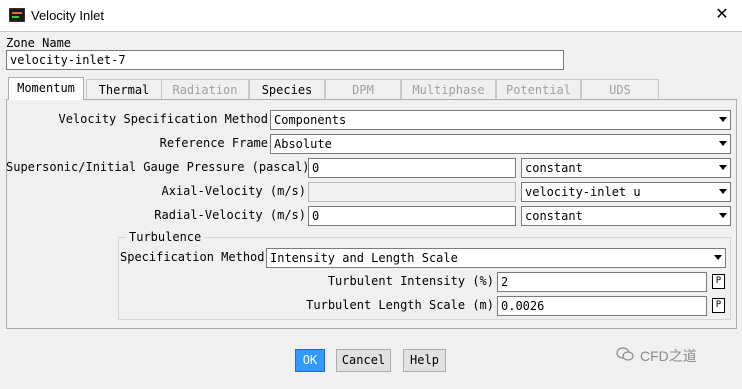  Describe the element at coordinates (554, 216) in the screenshot. I see `radial-velocity-option-value: constant` at that location.